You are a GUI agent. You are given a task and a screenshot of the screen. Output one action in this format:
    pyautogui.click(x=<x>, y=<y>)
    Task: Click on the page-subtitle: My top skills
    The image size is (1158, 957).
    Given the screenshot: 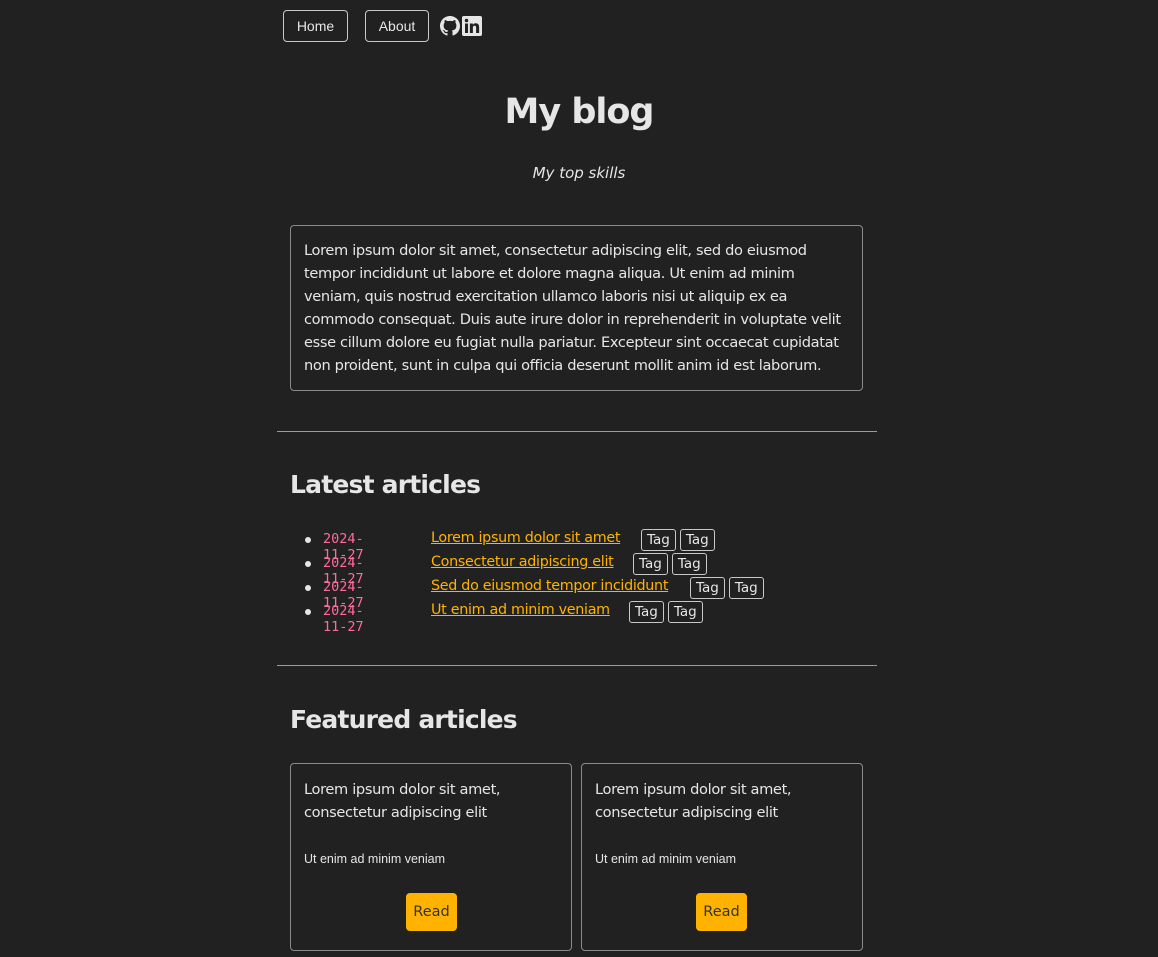 What is the action you would take?
    pyautogui.click(x=579, y=173)
    